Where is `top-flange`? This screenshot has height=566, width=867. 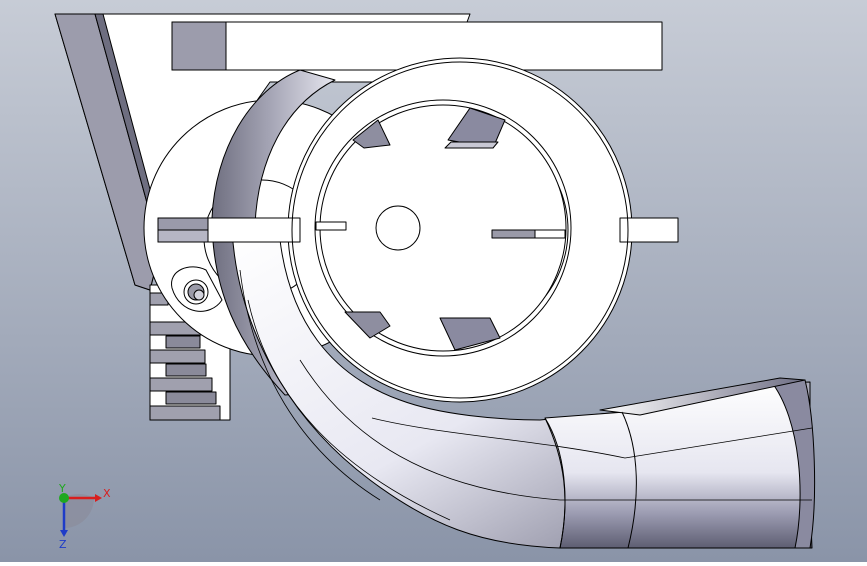 top-flange is located at coordinates (417, 46).